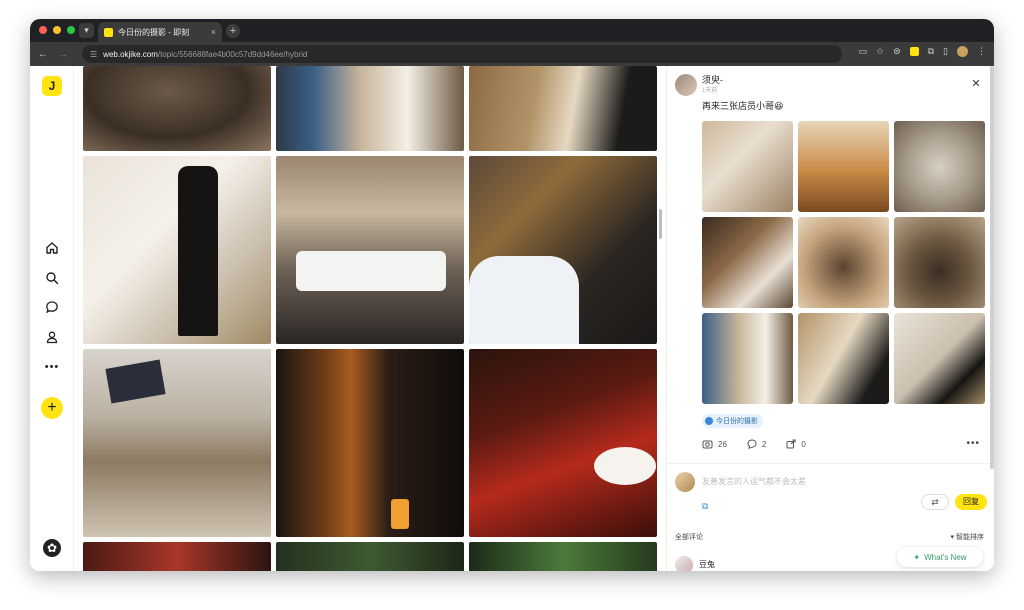 Image resolution: width=1024 pixels, height=610 pixels. I want to click on topic-tag-label: 今日份的摄影, so click(737, 421).